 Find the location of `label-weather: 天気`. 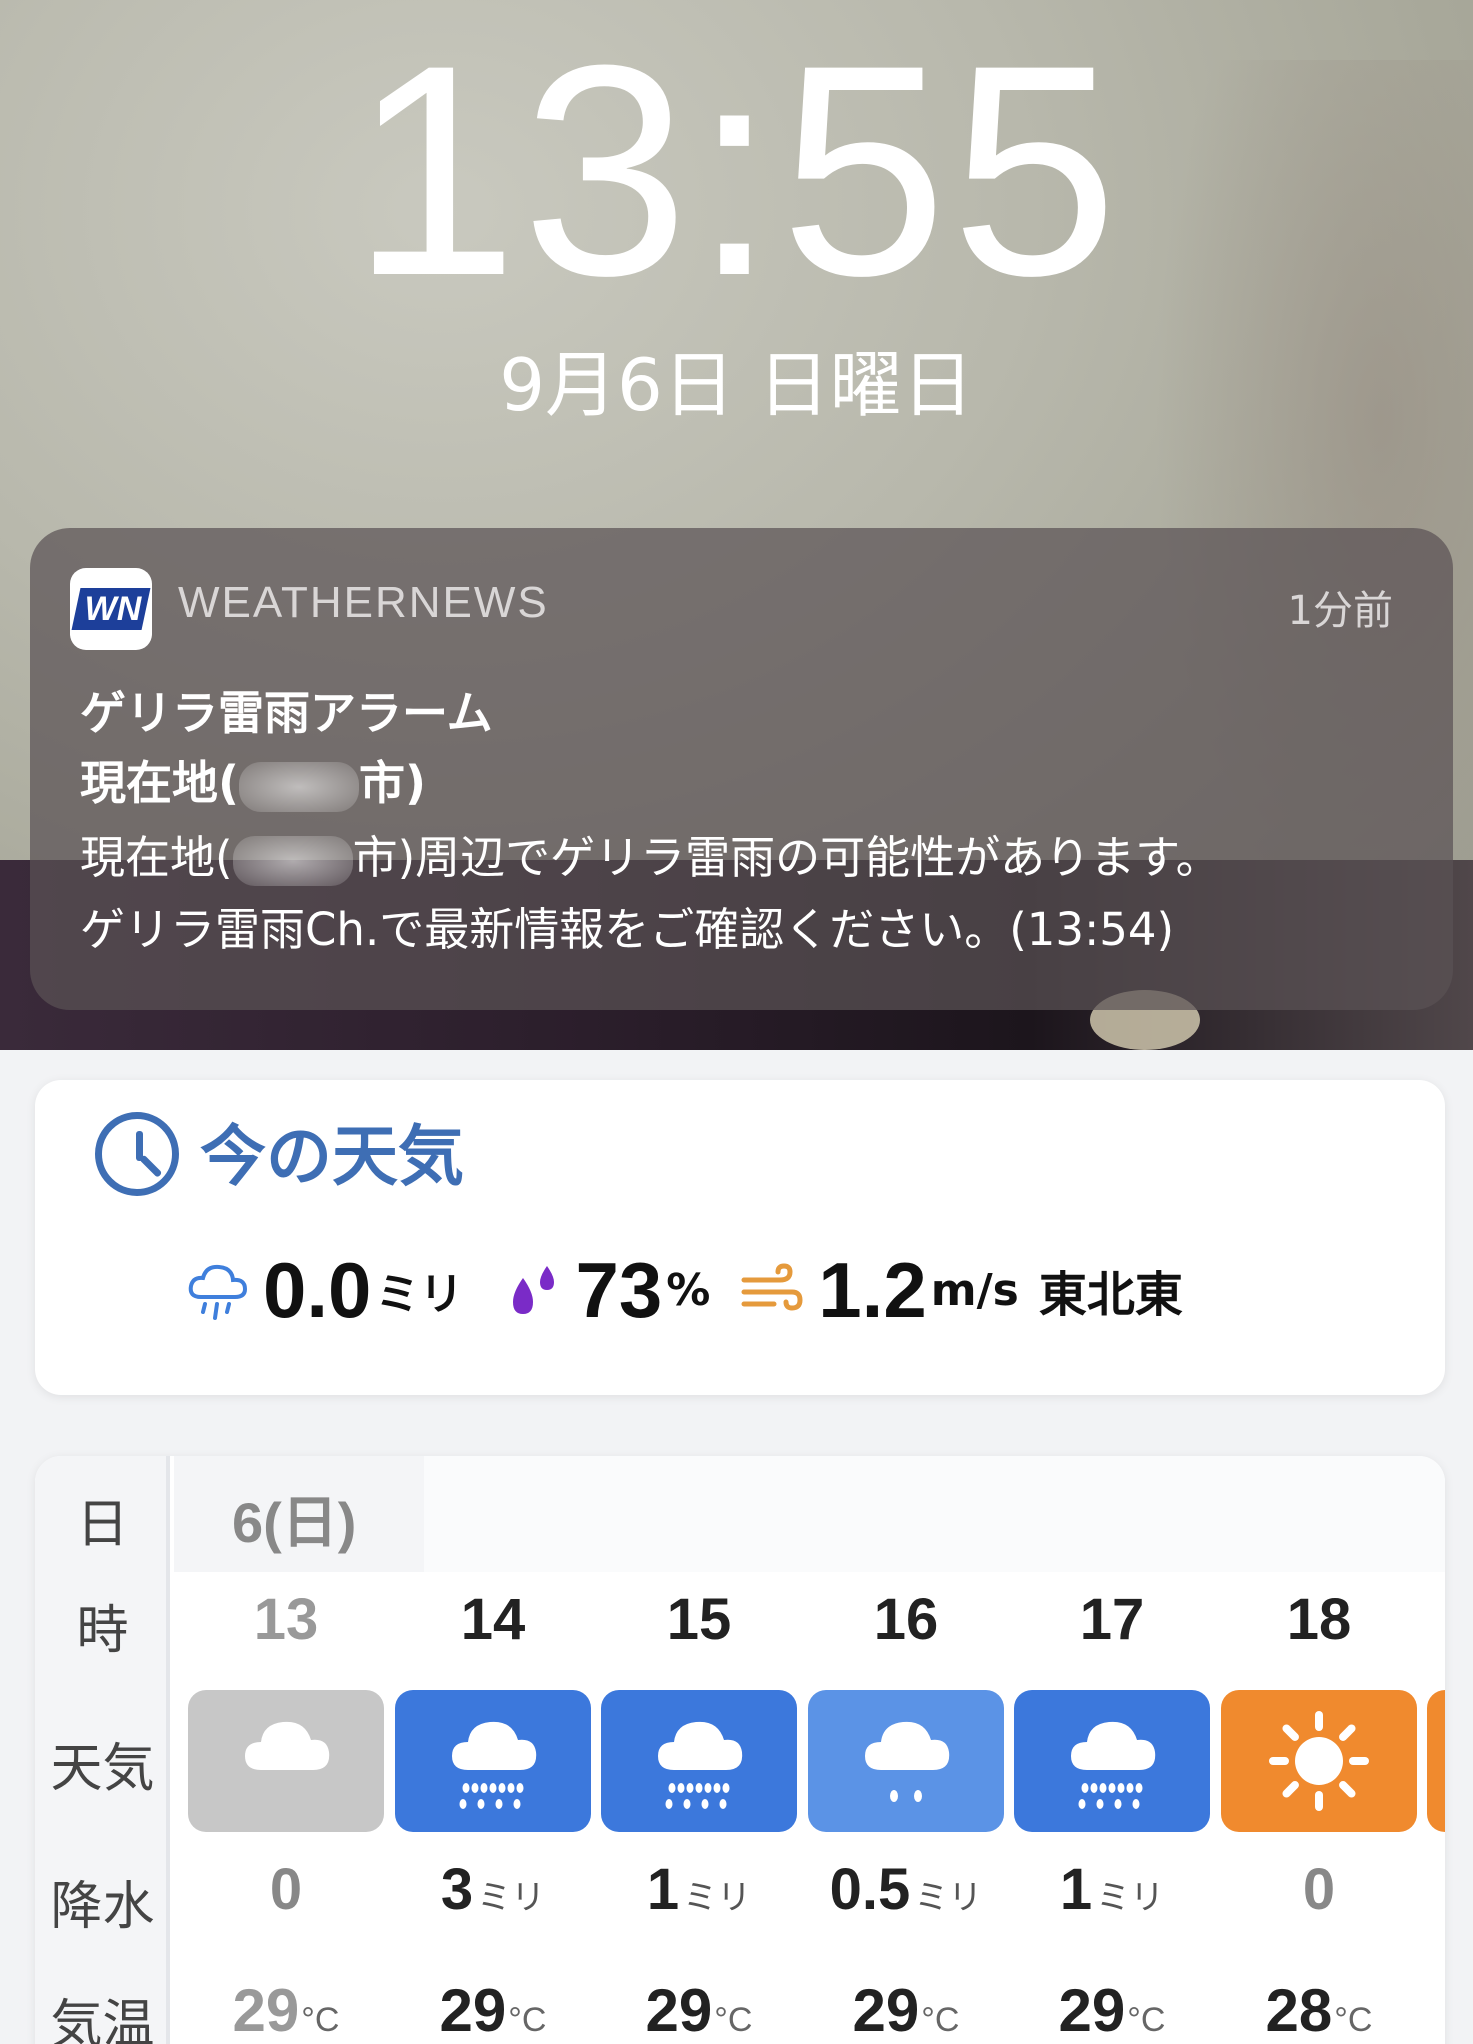

label-weather: 天気 is located at coordinates (102, 1769).